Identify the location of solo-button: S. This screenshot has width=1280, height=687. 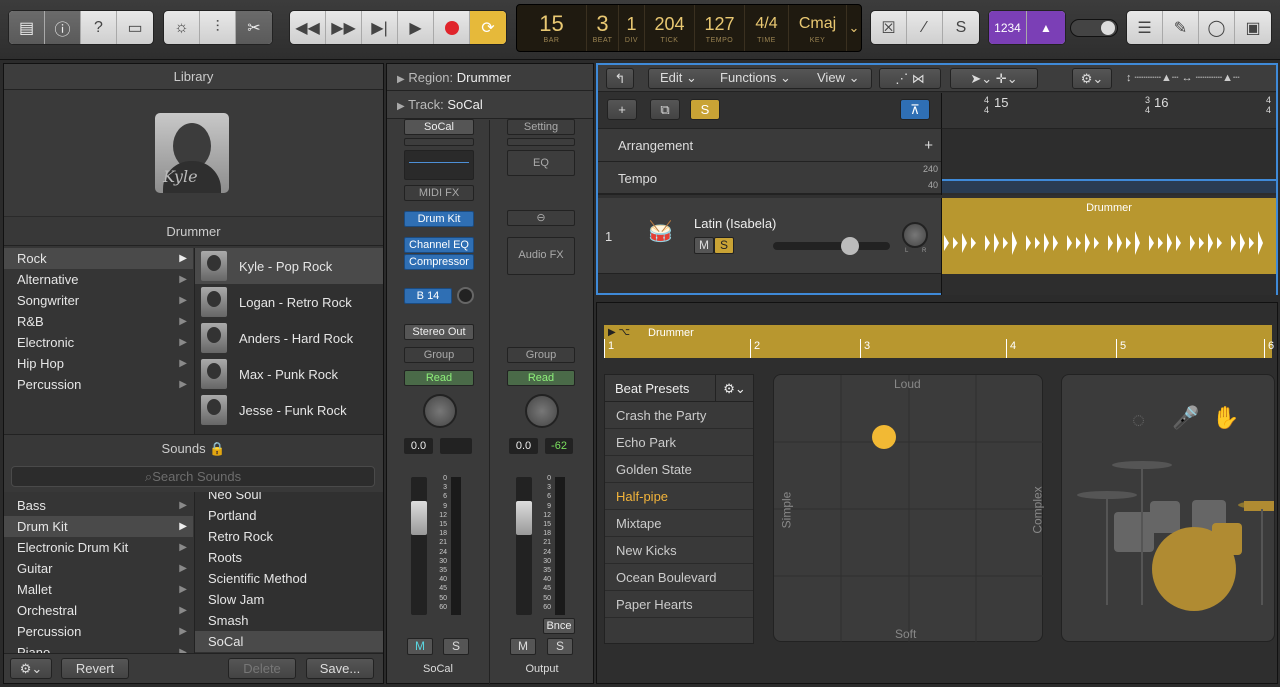
(456, 646).